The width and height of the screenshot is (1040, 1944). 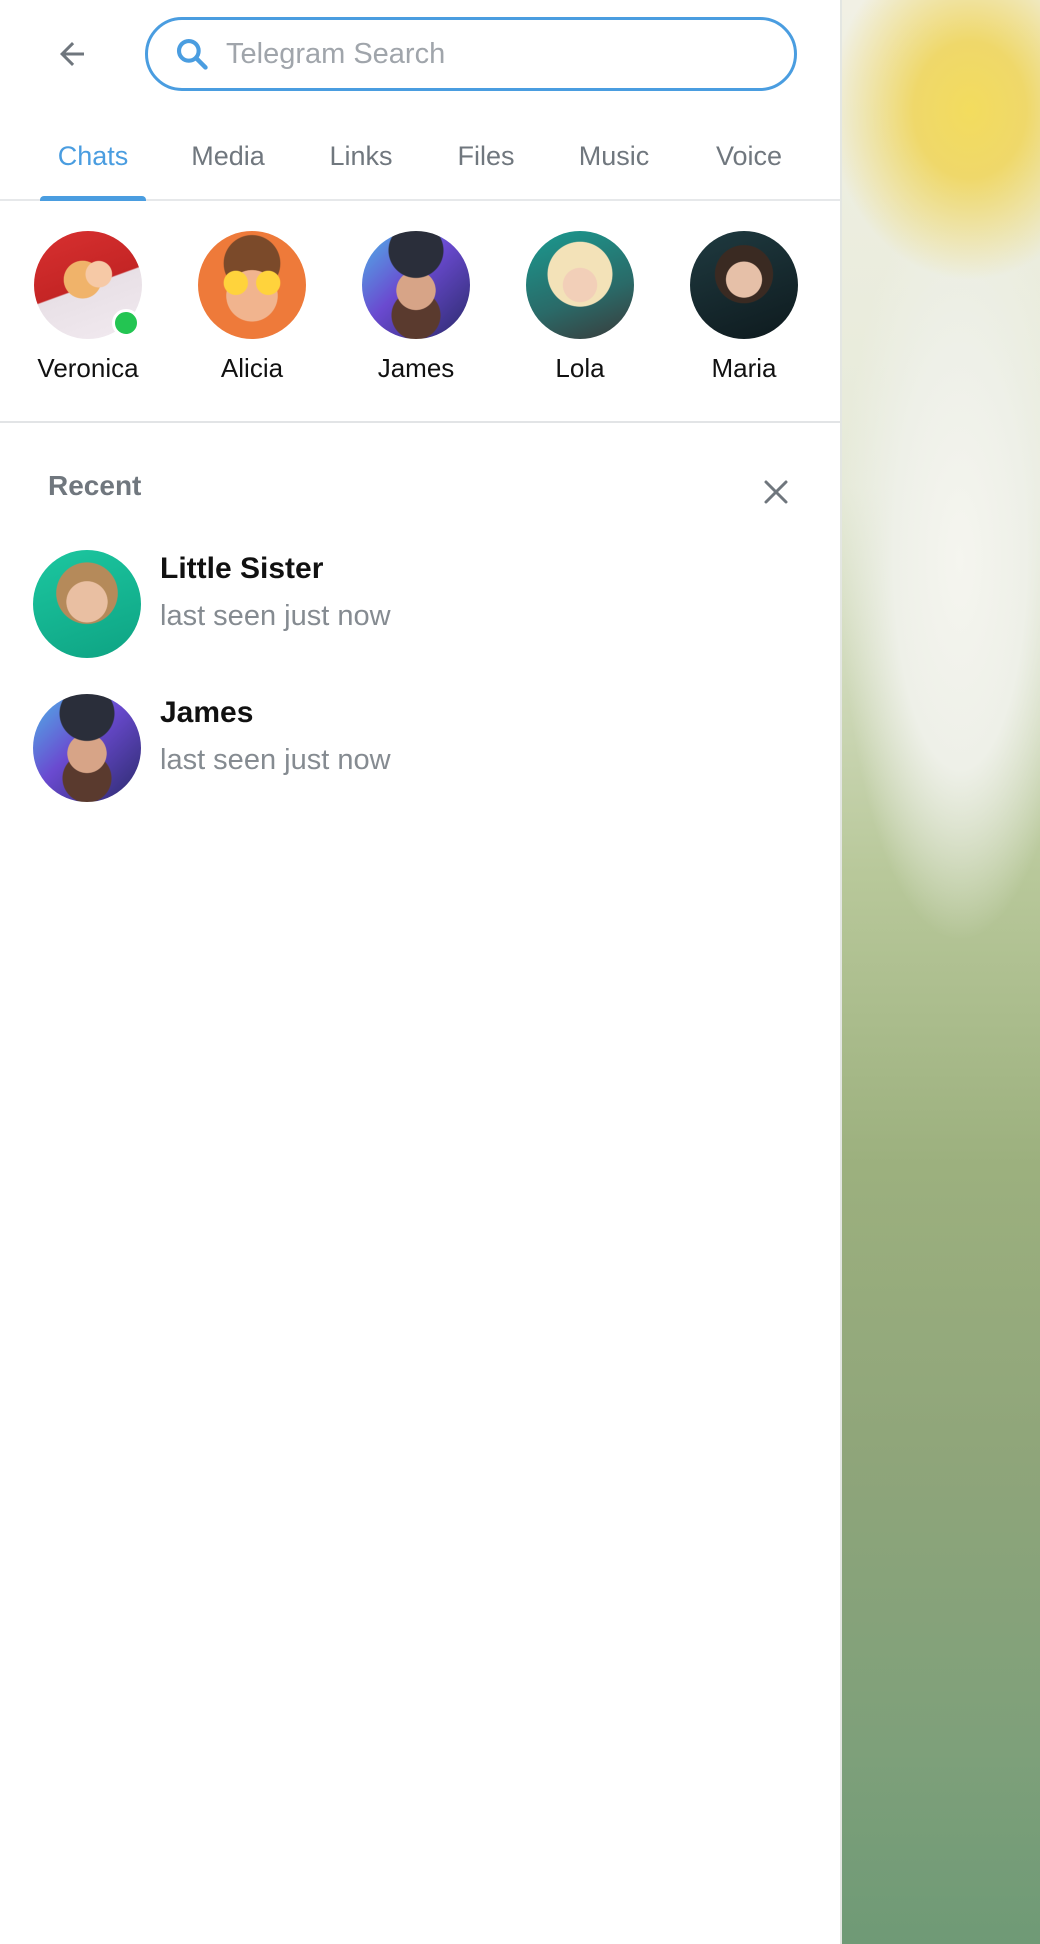 I want to click on top-person-james: James, so click(x=416, y=307).